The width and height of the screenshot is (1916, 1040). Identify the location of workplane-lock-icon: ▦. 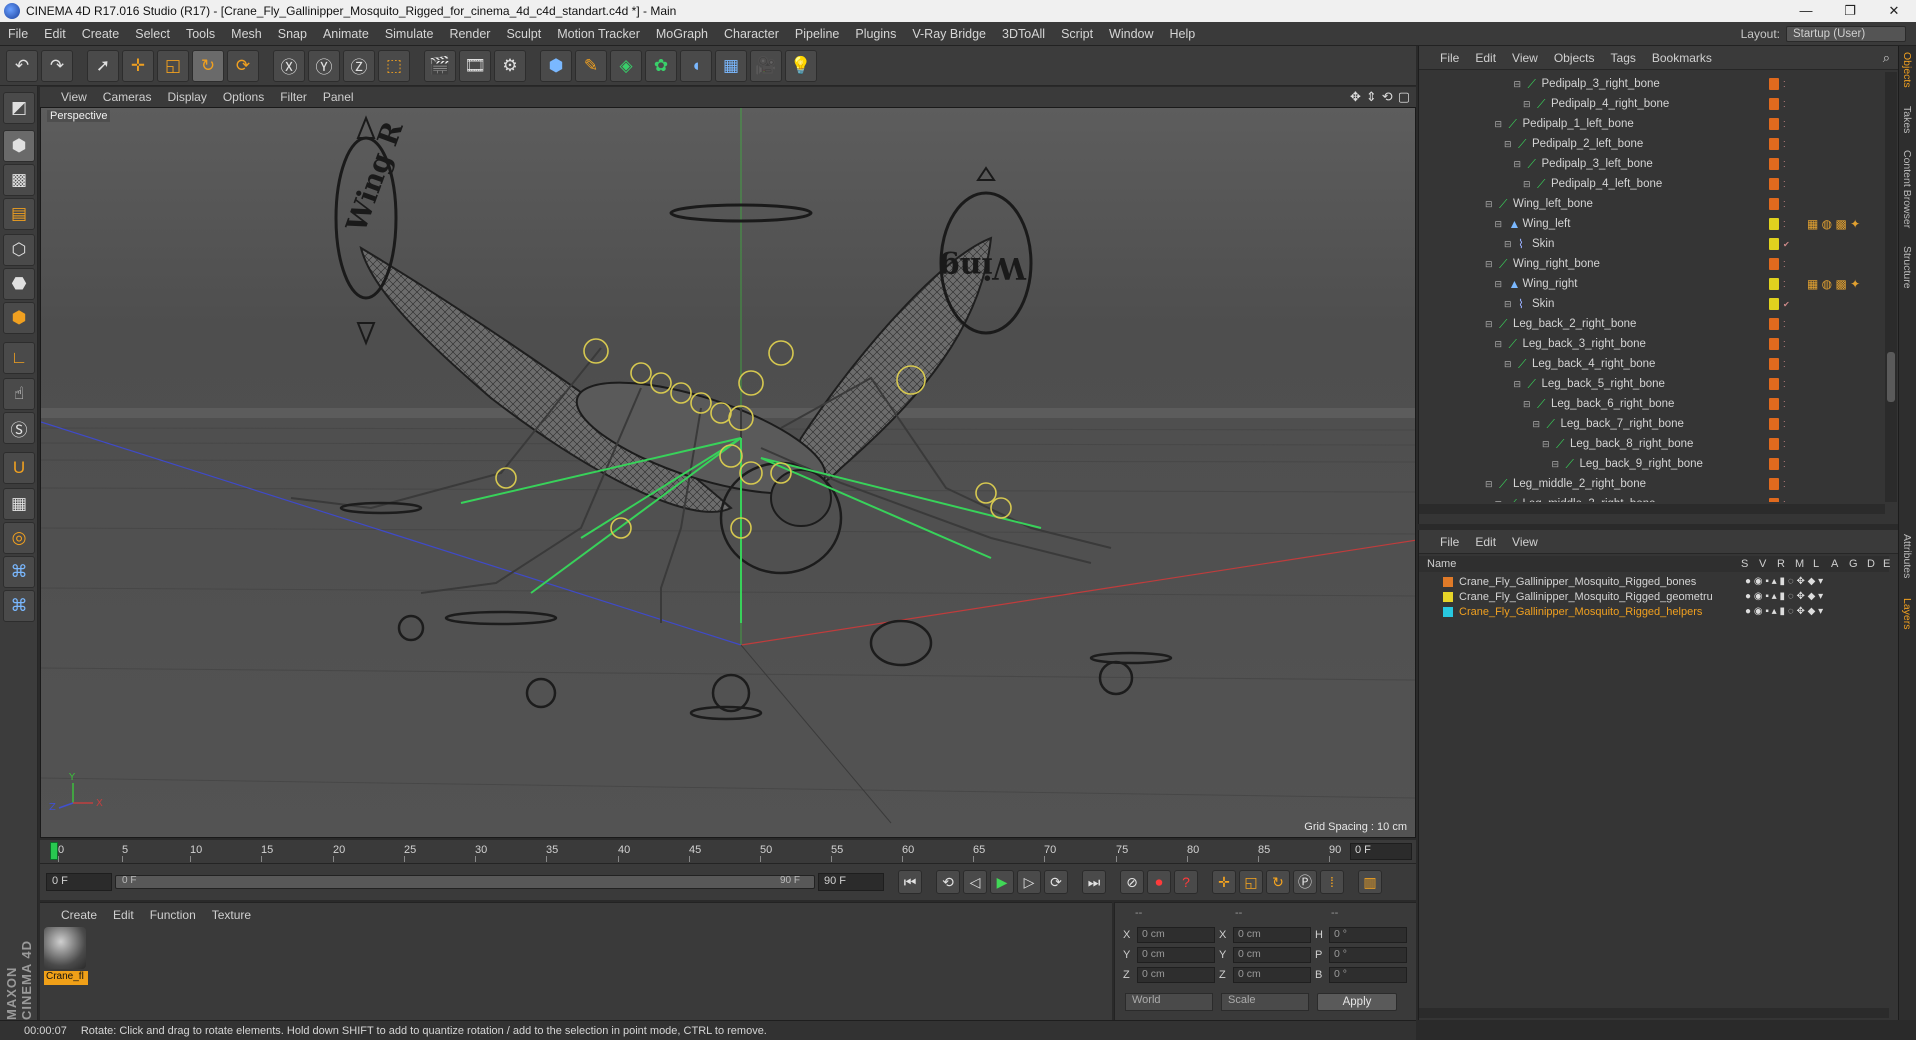
(19, 504).